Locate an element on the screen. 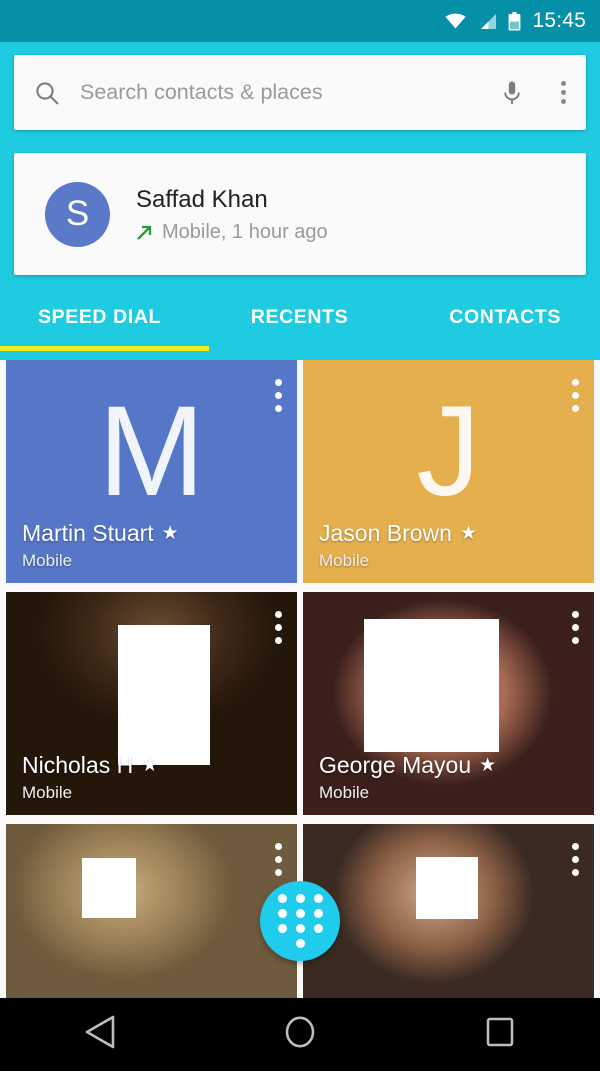  contact-name: Jason Brown is located at coordinates (385, 533).